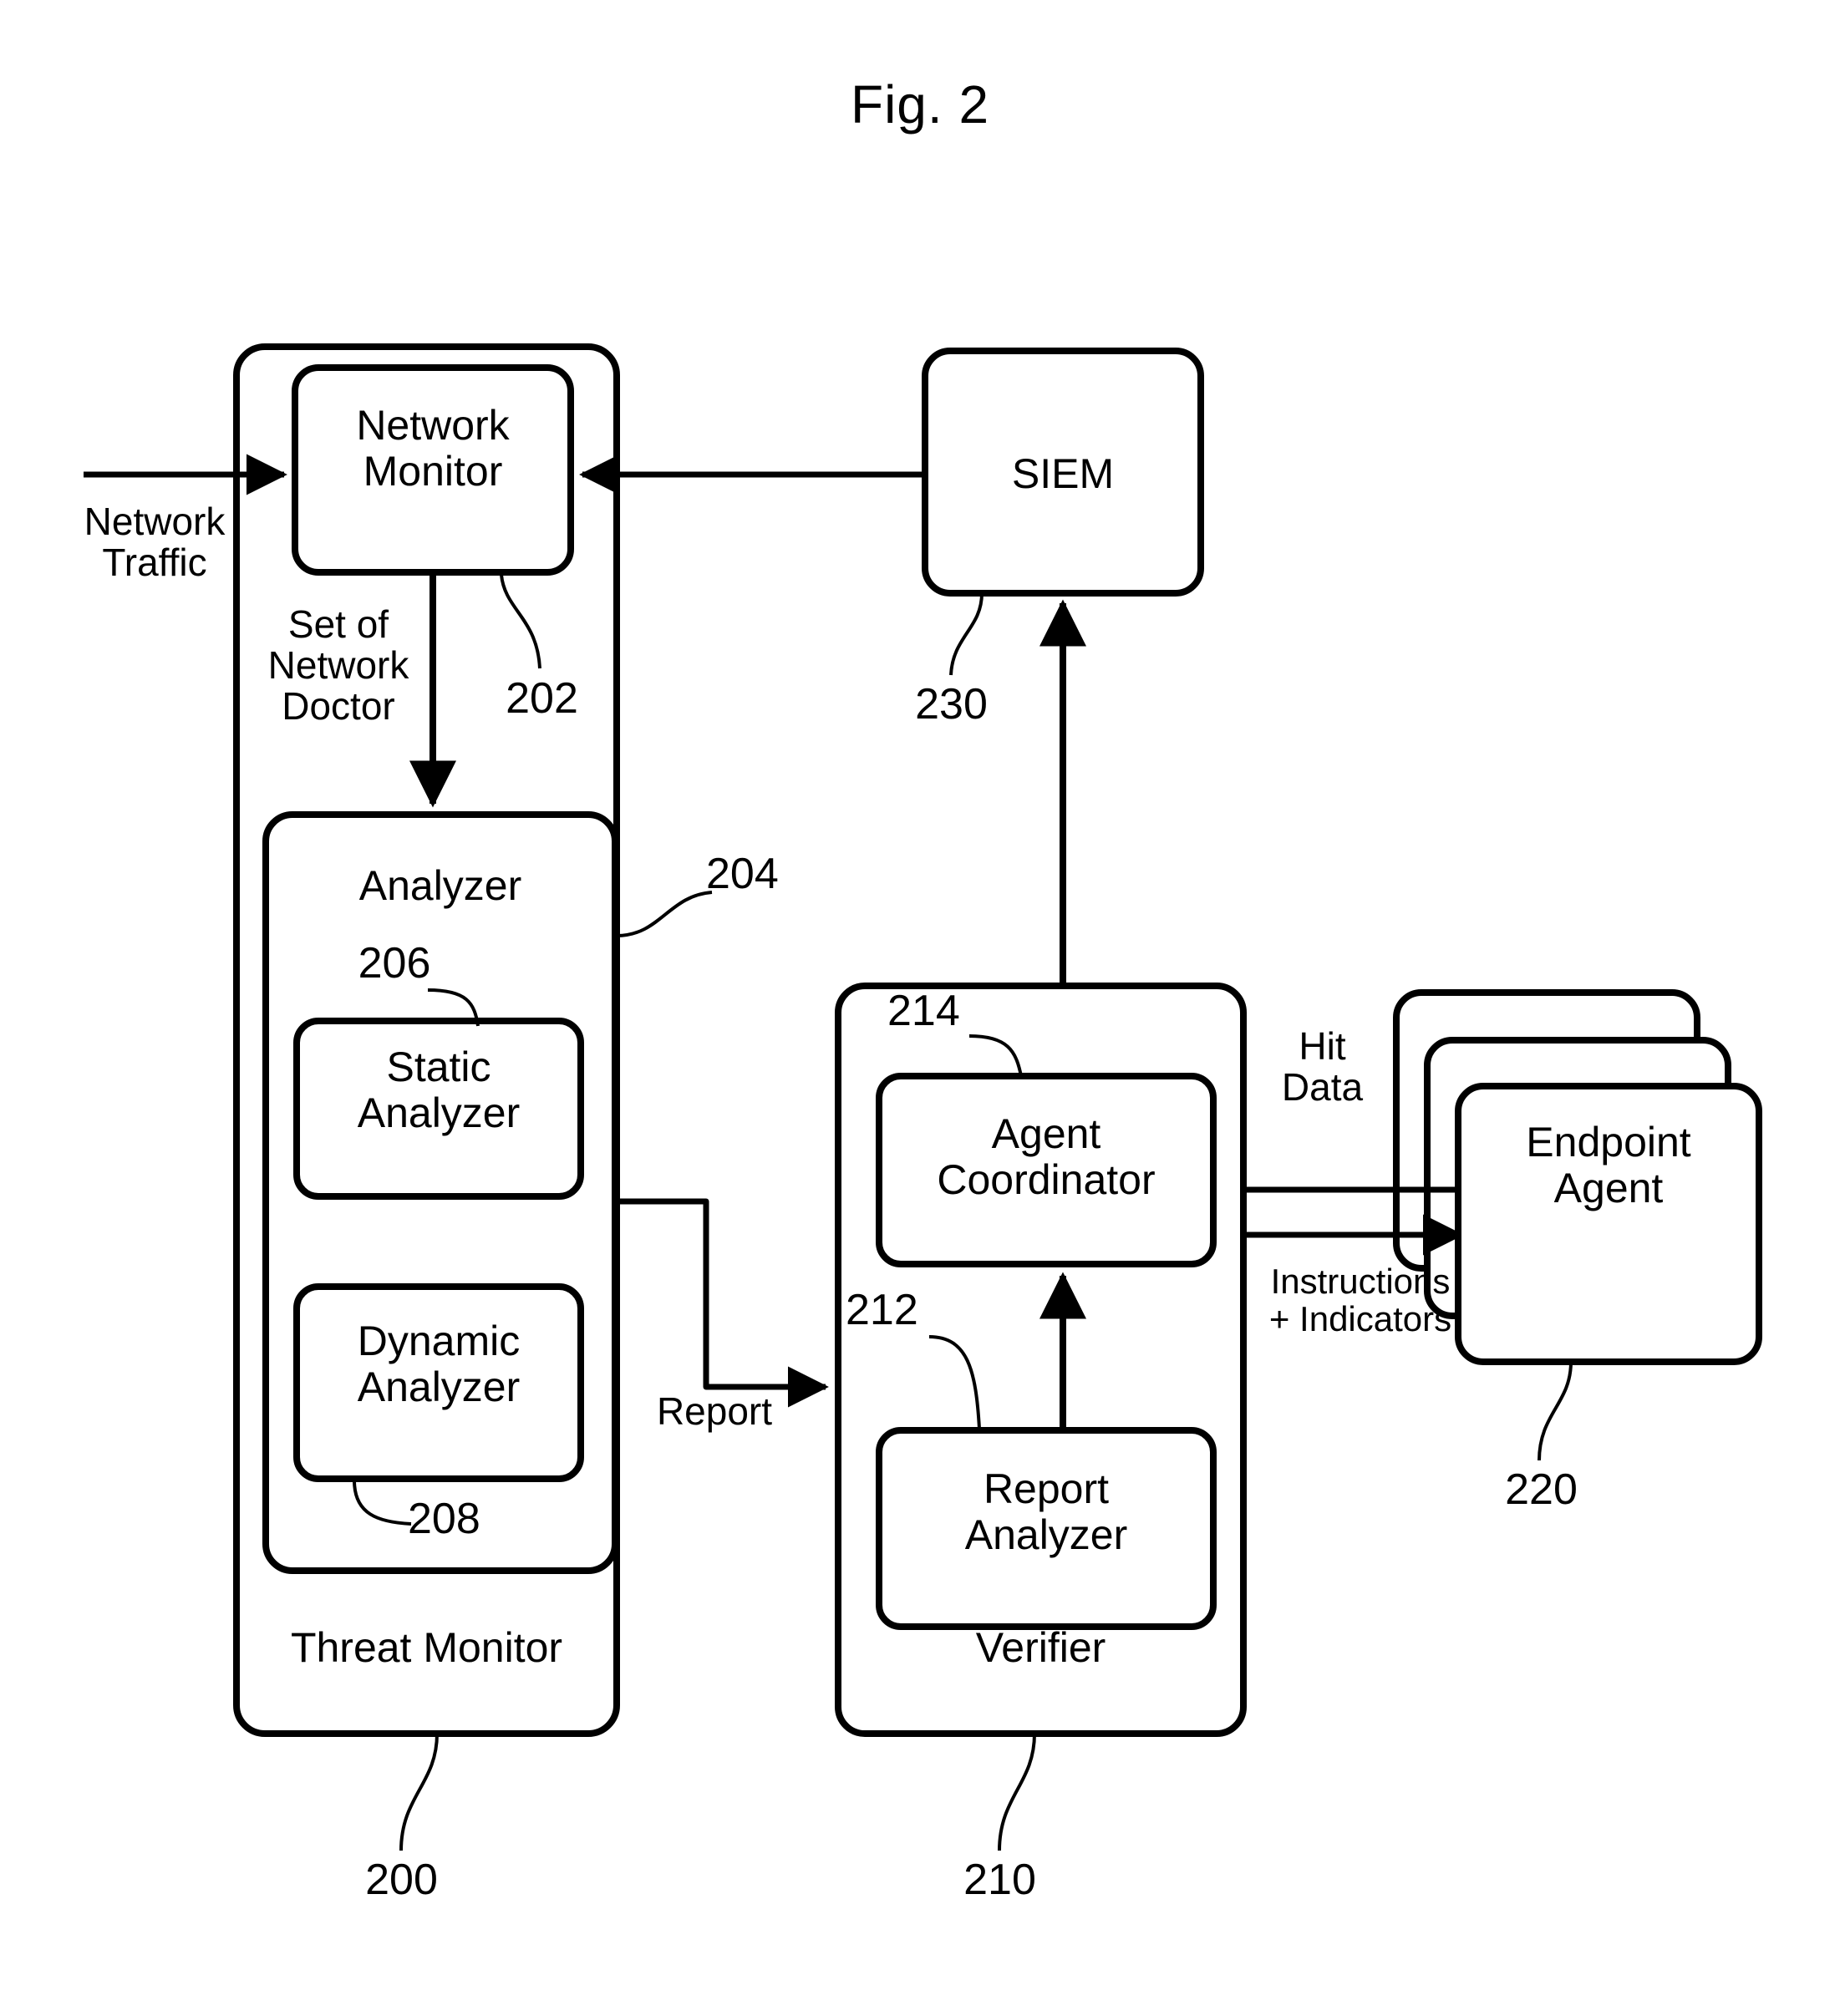 The image size is (1840, 2016). I want to click on reference-numeral-210: 210, so click(999, 1880).